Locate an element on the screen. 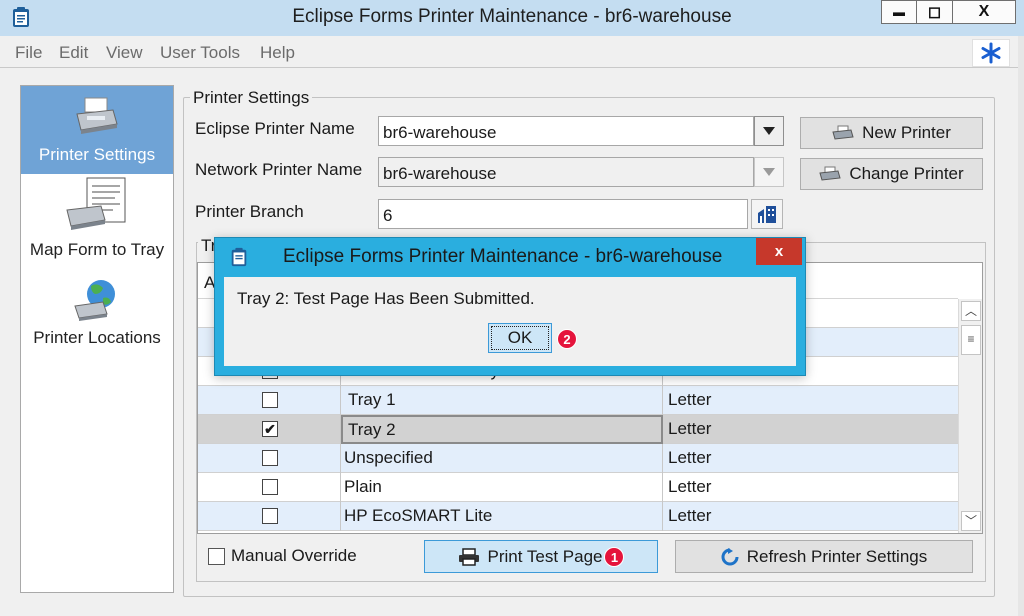  table-row: Tray 1 Letter is located at coordinates (578, 400).